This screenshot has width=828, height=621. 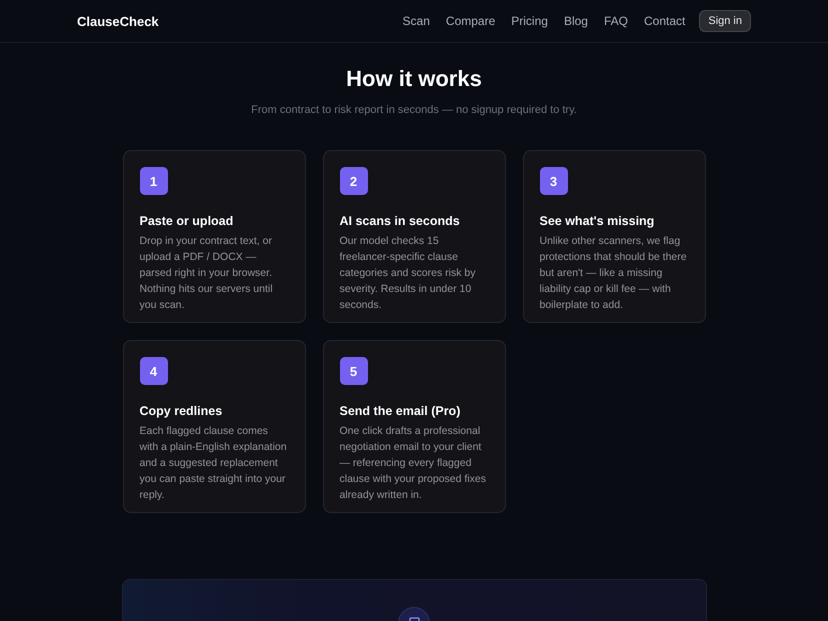 I want to click on logo-text: ClauseCheck, so click(x=118, y=21).